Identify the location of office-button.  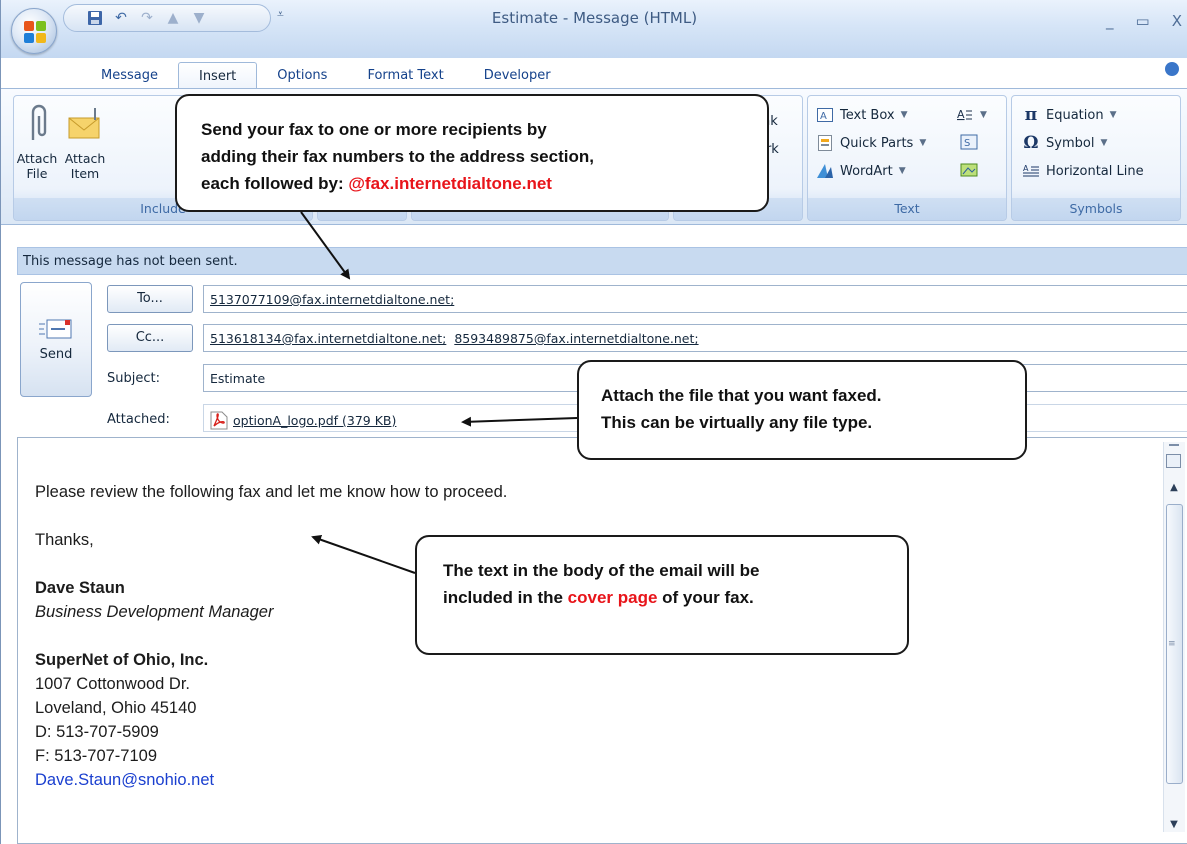
(34, 31).